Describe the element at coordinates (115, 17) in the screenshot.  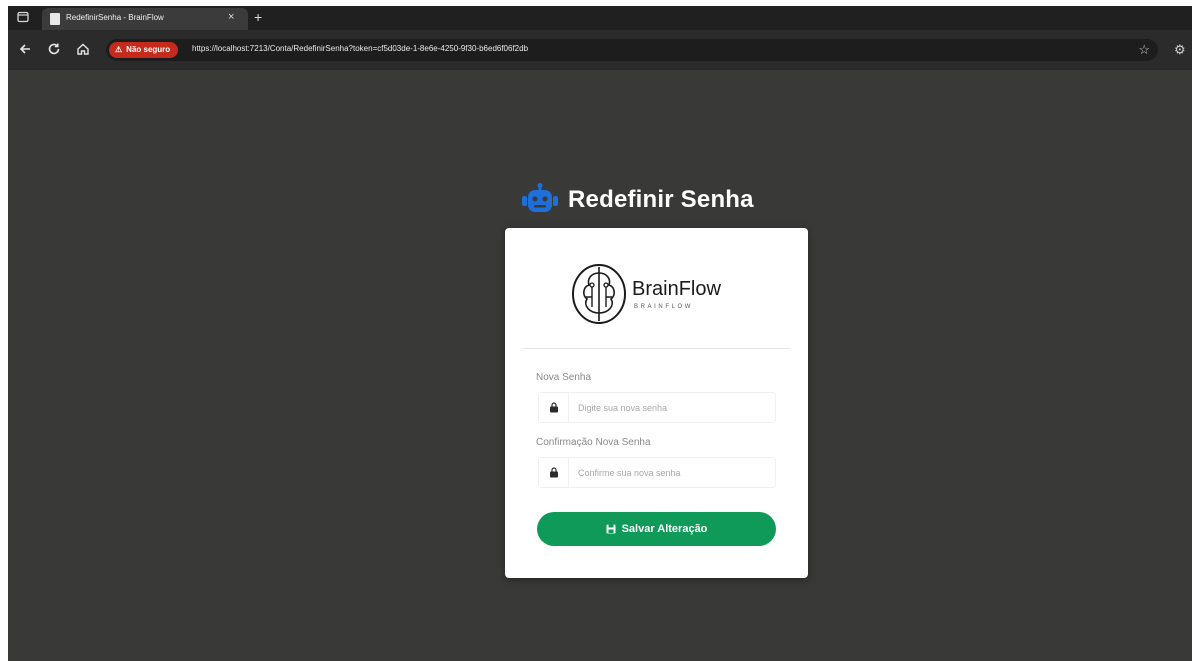
I see `tab-title: RedefinirSenha - BrainFlow` at that location.